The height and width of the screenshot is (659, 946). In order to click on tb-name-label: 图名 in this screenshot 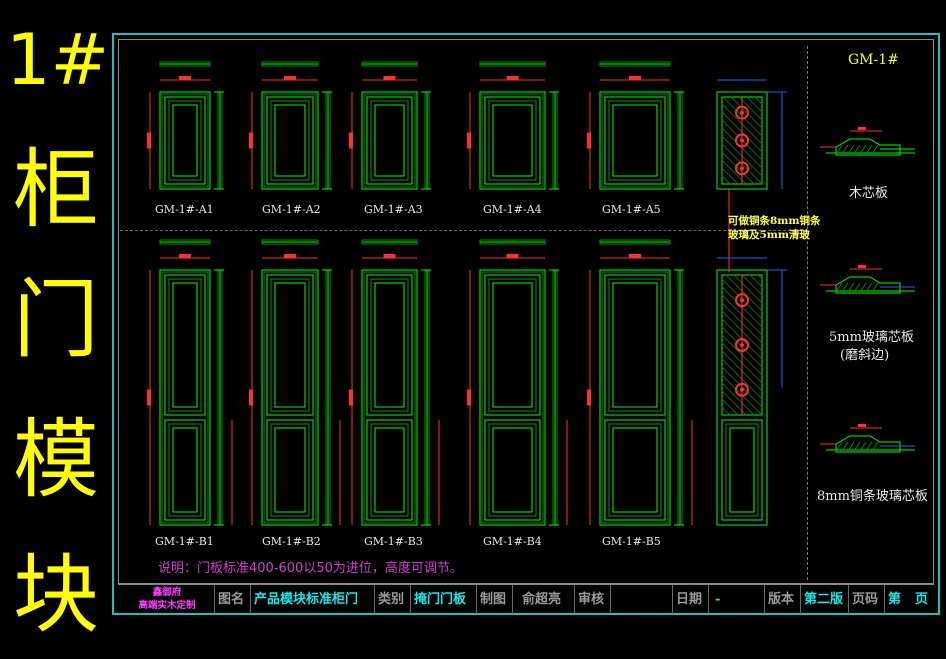, I will do `click(232, 599)`.